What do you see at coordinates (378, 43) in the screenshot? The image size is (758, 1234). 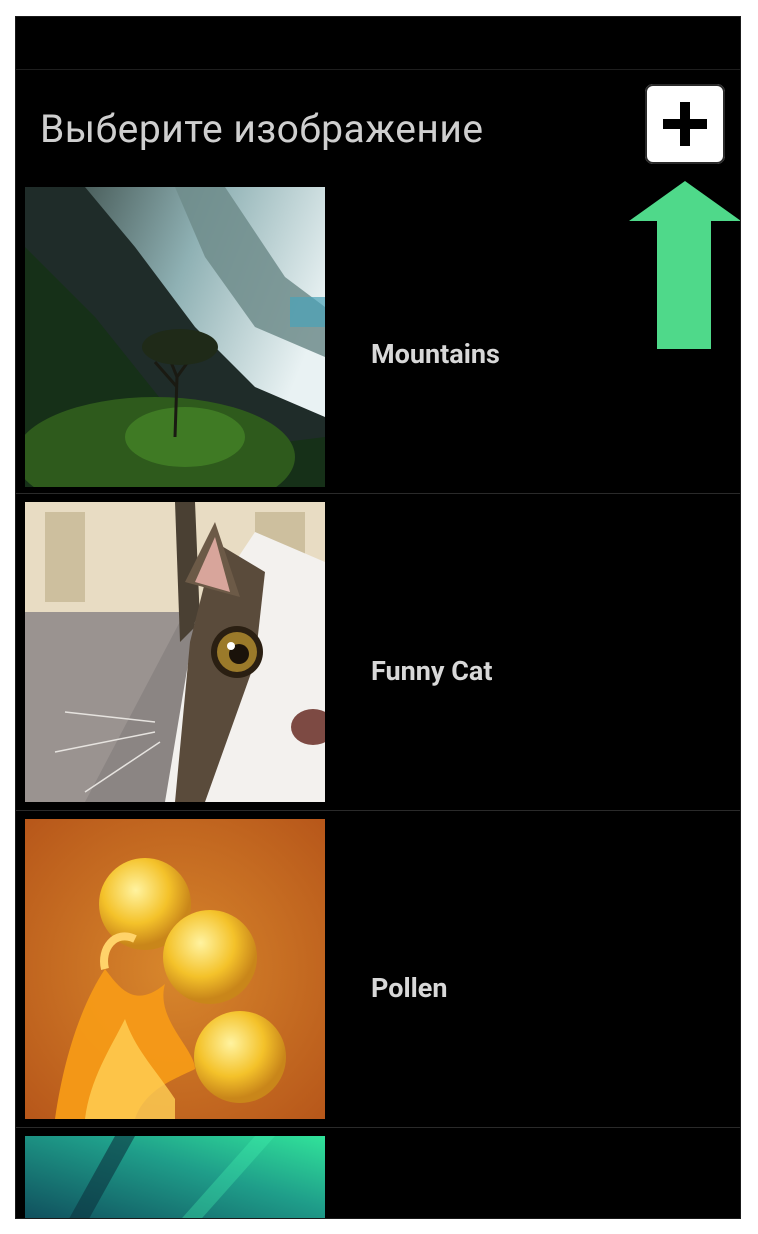 I see `status-bar` at bounding box center [378, 43].